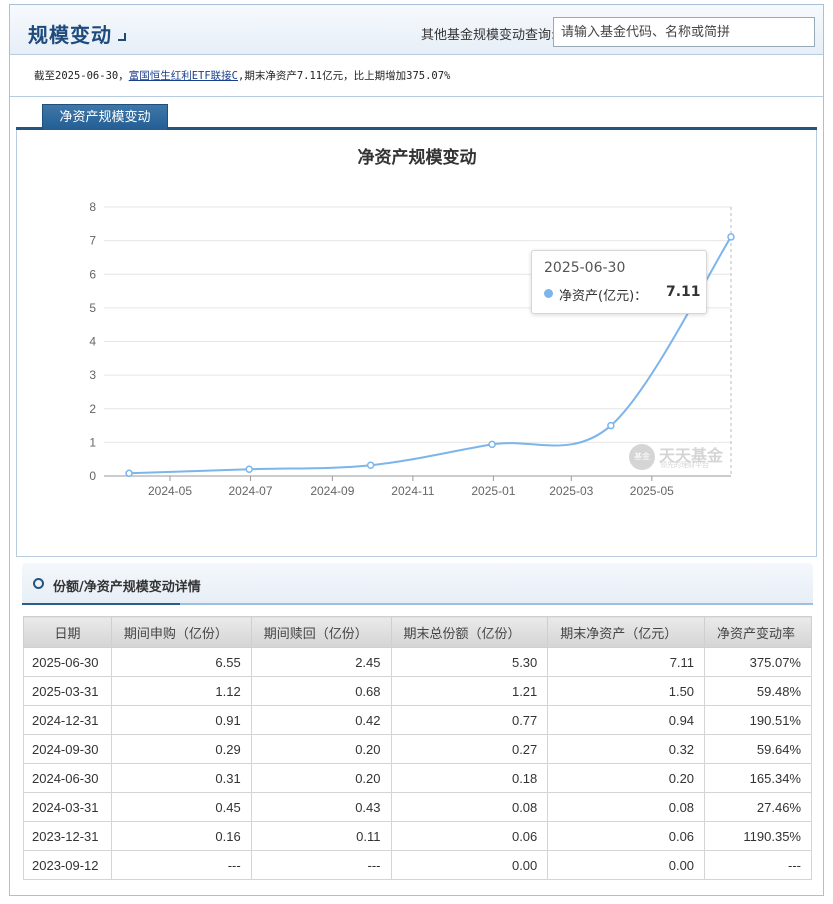 This screenshot has width=833, height=904. Describe the element at coordinates (101, 604) in the screenshot. I see `section-underline` at that location.